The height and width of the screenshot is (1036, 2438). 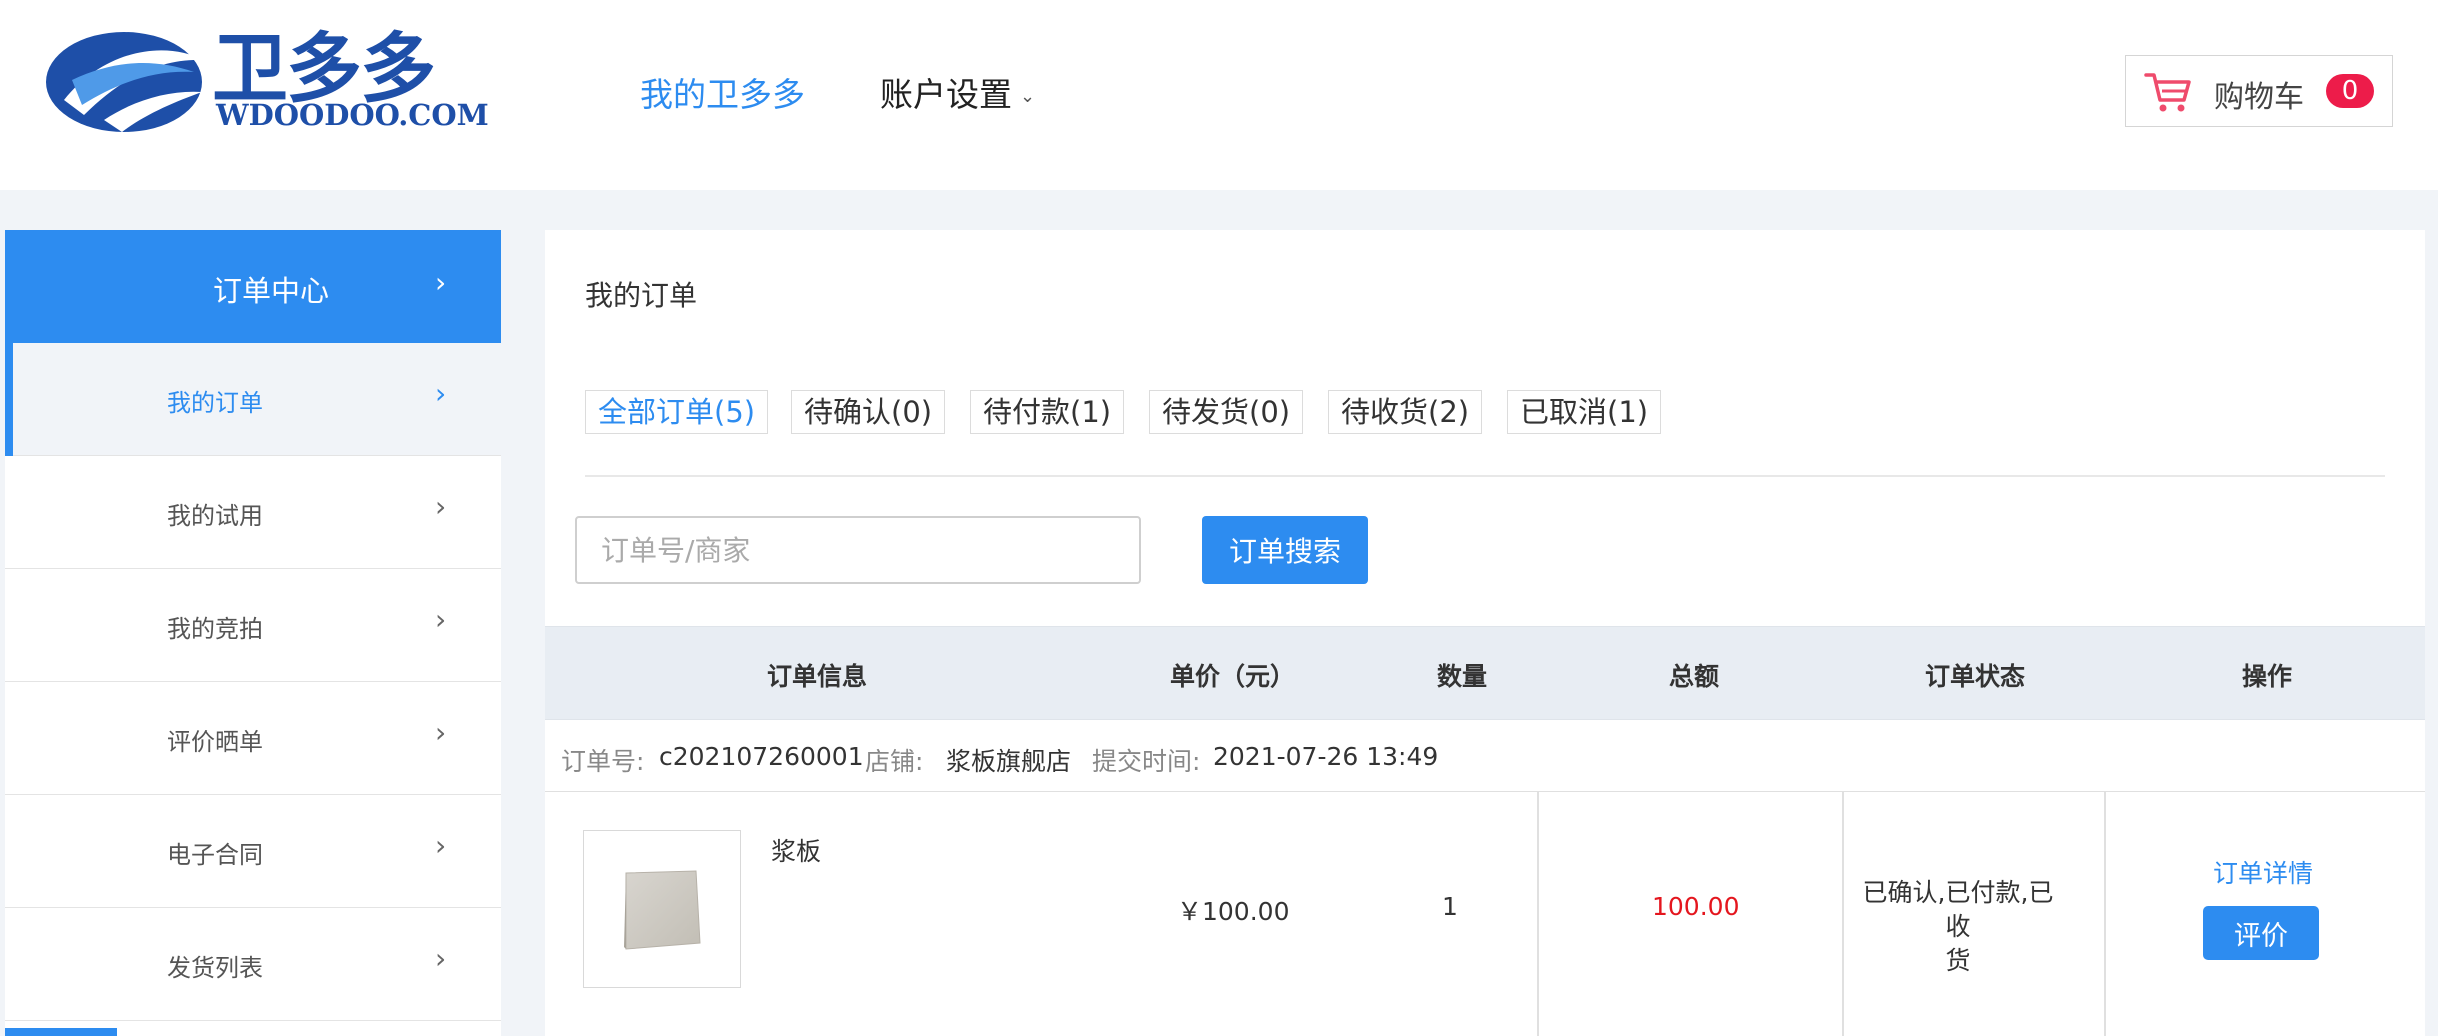 I want to click on sidebar-item-label: 我的试用, so click(x=215, y=516).